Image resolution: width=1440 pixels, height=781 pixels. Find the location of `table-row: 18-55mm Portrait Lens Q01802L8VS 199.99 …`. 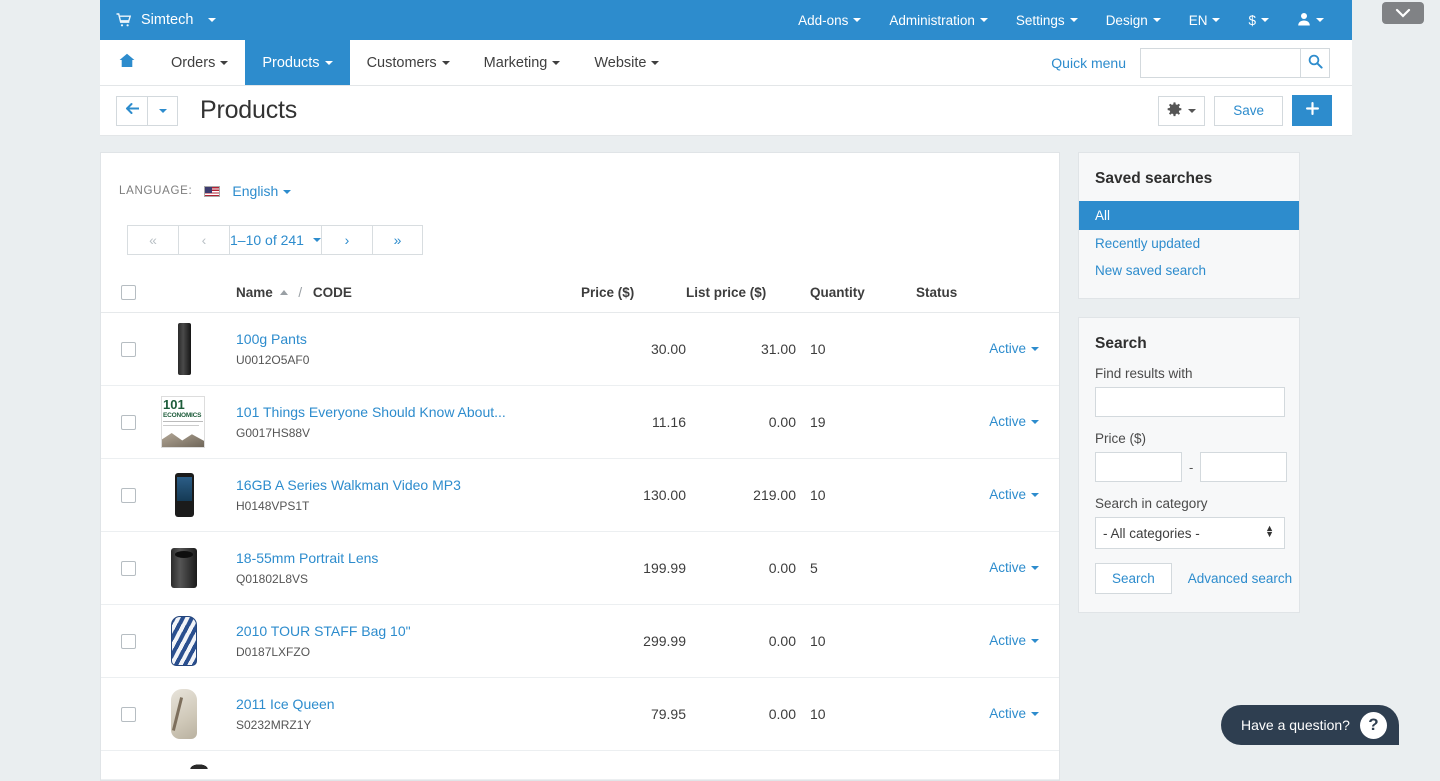

table-row: 18-55mm Portrait Lens Q01802L8VS 199.99 … is located at coordinates (580, 568).